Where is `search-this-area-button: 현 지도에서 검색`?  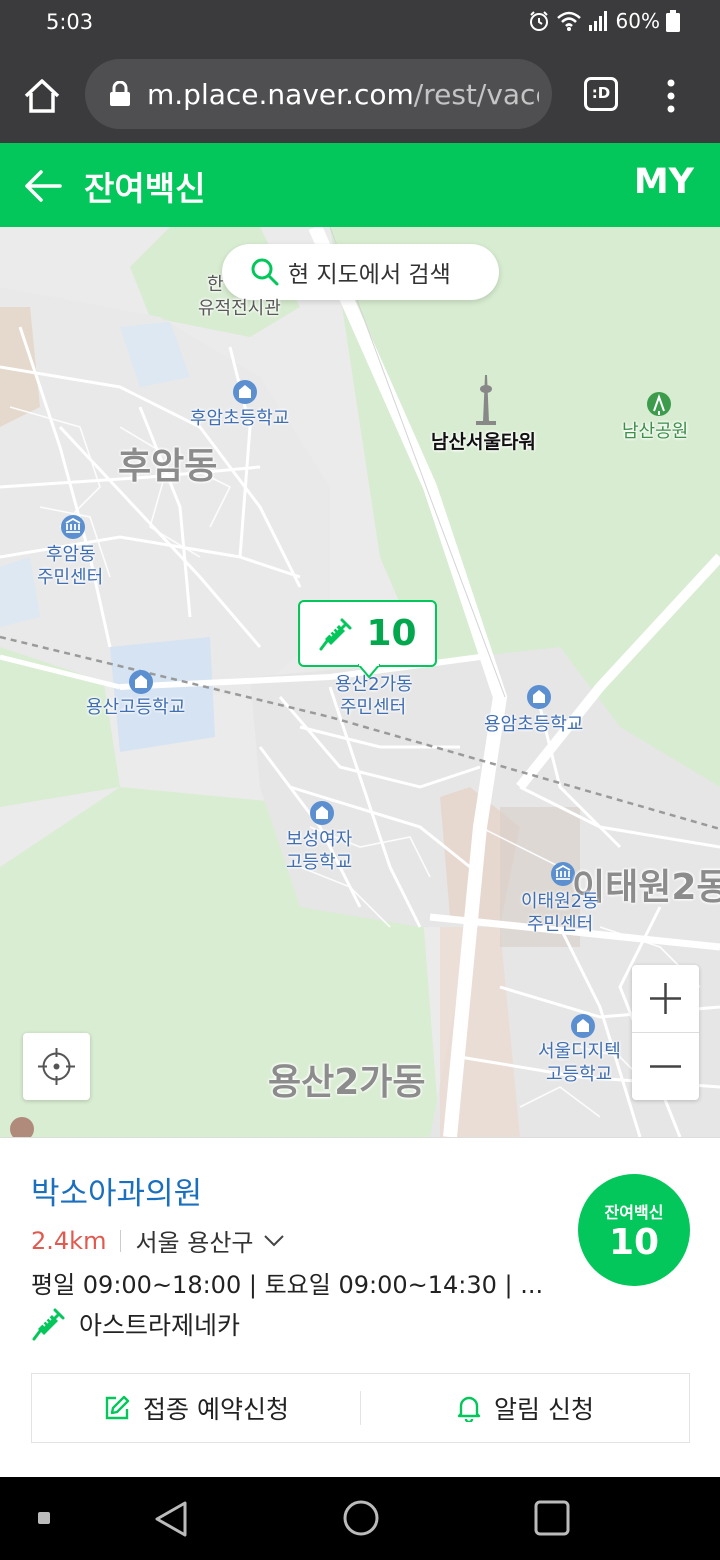
search-this-area-button: 현 지도에서 검색 is located at coordinates (360, 272).